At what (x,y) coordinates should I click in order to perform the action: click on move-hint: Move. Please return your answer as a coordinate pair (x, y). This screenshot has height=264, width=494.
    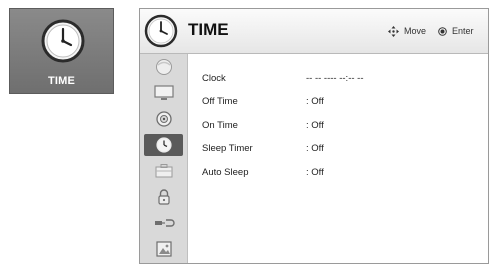
    Looking at the image, I should click on (407, 32).